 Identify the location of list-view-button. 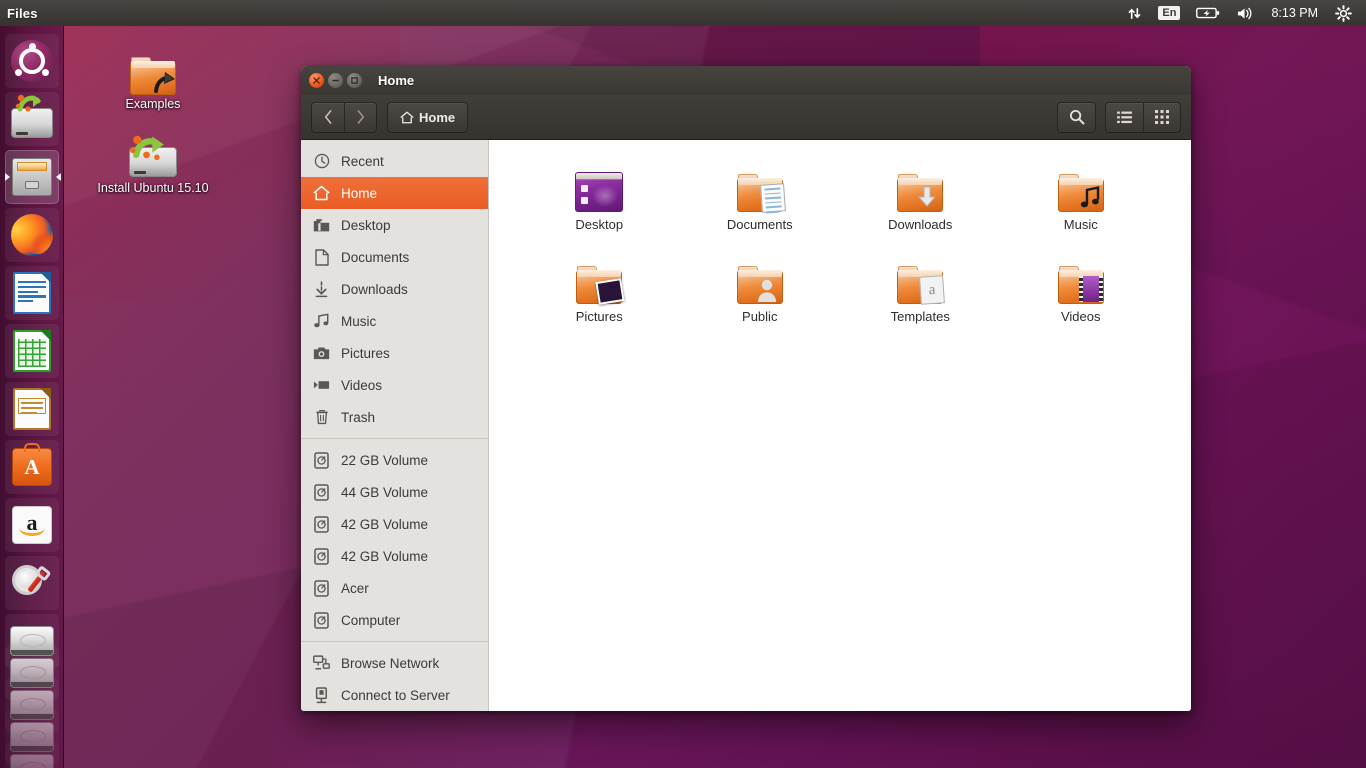
(1124, 117).